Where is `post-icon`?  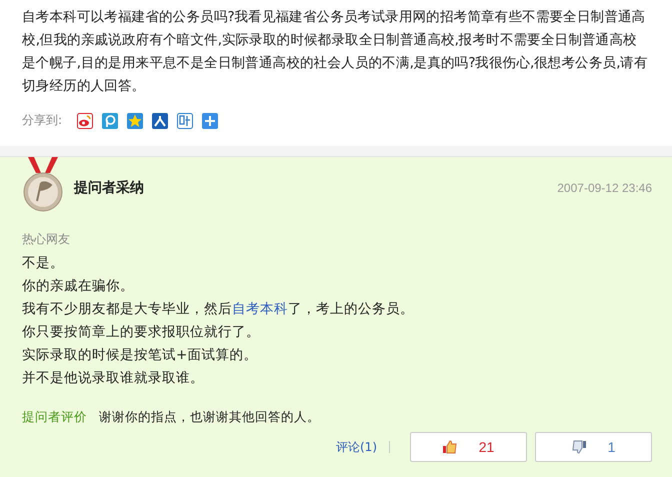 post-icon is located at coordinates (185, 120).